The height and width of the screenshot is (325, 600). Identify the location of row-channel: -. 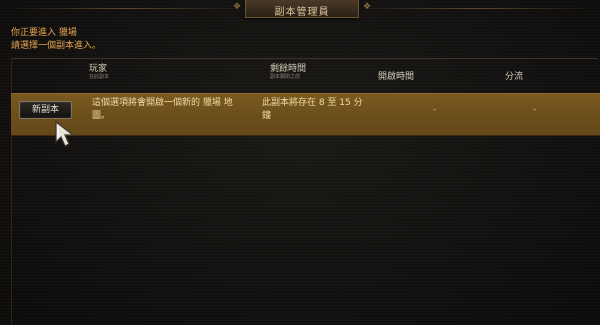
(535, 110).